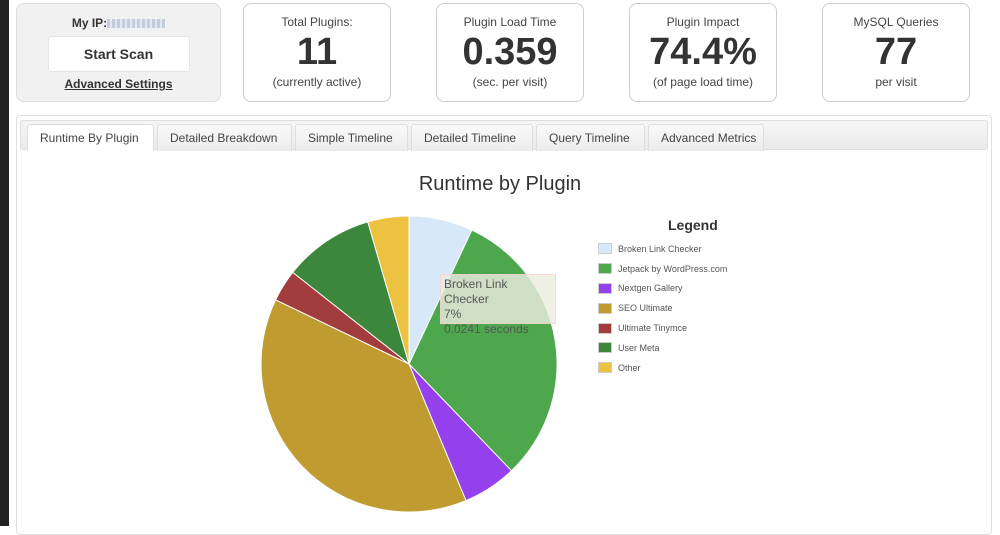 This screenshot has height=535, width=1000. I want to click on tooltip-percent: 7%, so click(453, 314).